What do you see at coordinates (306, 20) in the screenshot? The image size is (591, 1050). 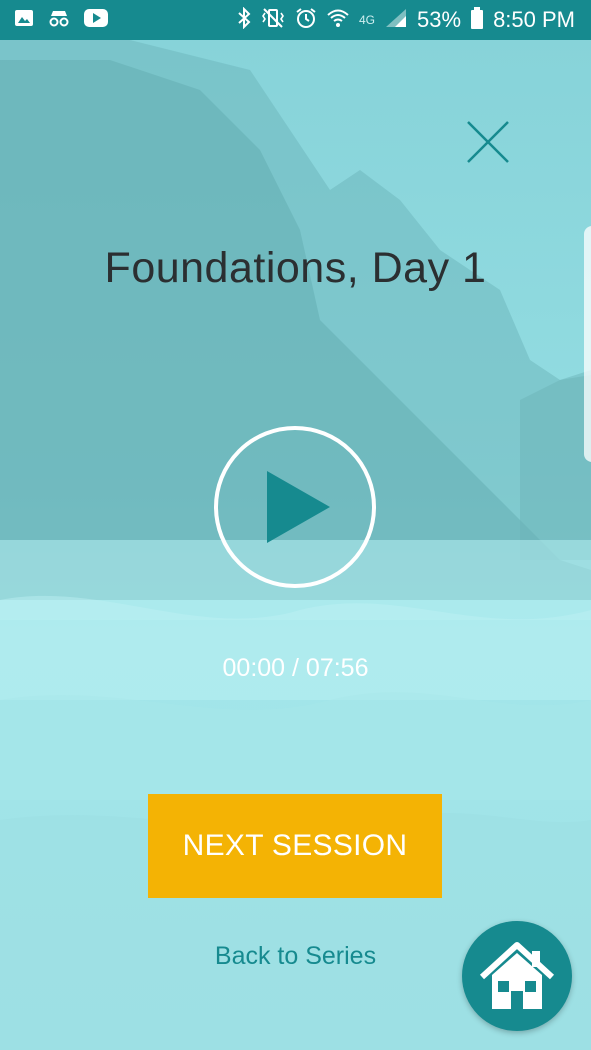 I see `alarm-icon` at bounding box center [306, 20].